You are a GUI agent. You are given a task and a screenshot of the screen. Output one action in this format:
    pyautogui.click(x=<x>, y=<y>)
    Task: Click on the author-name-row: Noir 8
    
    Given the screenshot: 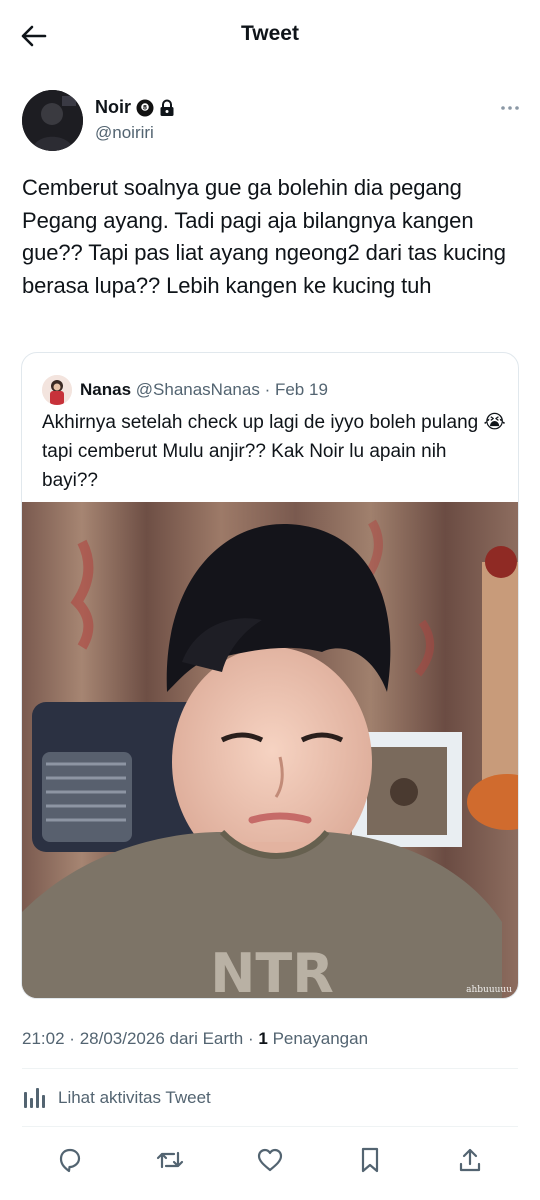 What is the action you would take?
    pyautogui.click(x=135, y=107)
    